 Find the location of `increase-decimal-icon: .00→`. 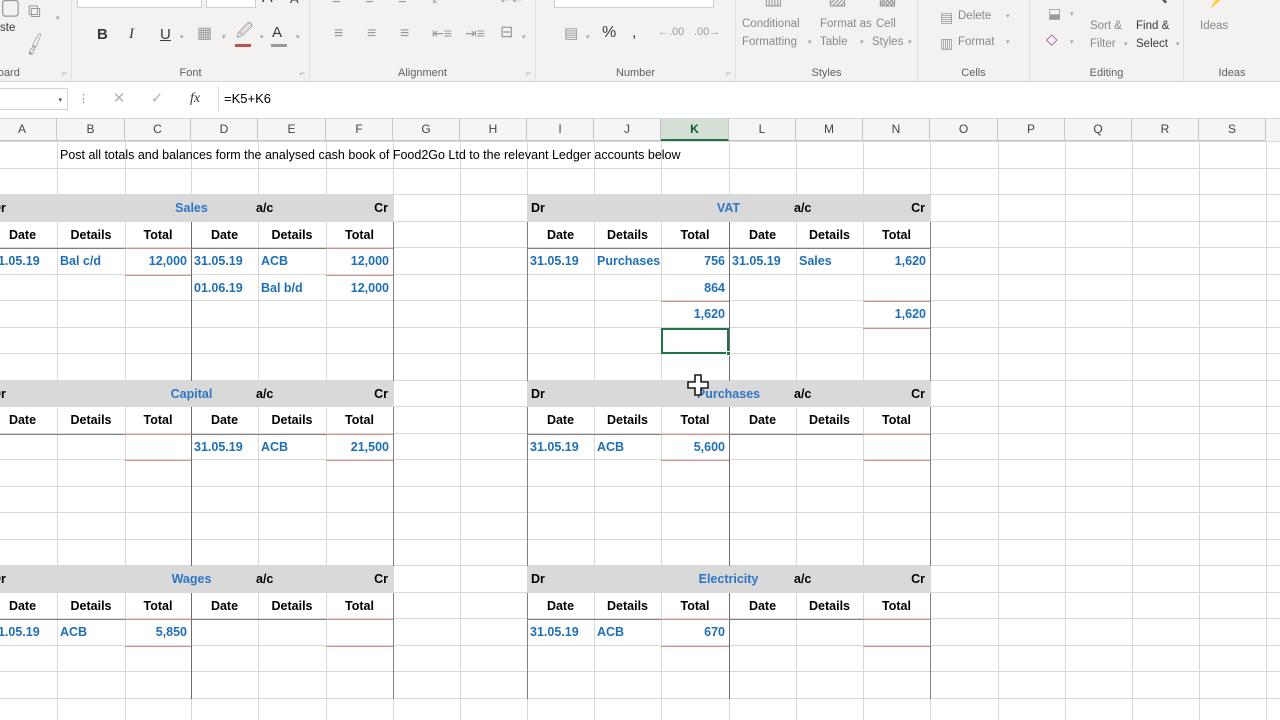

increase-decimal-icon: .00→ is located at coordinates (707, 32).